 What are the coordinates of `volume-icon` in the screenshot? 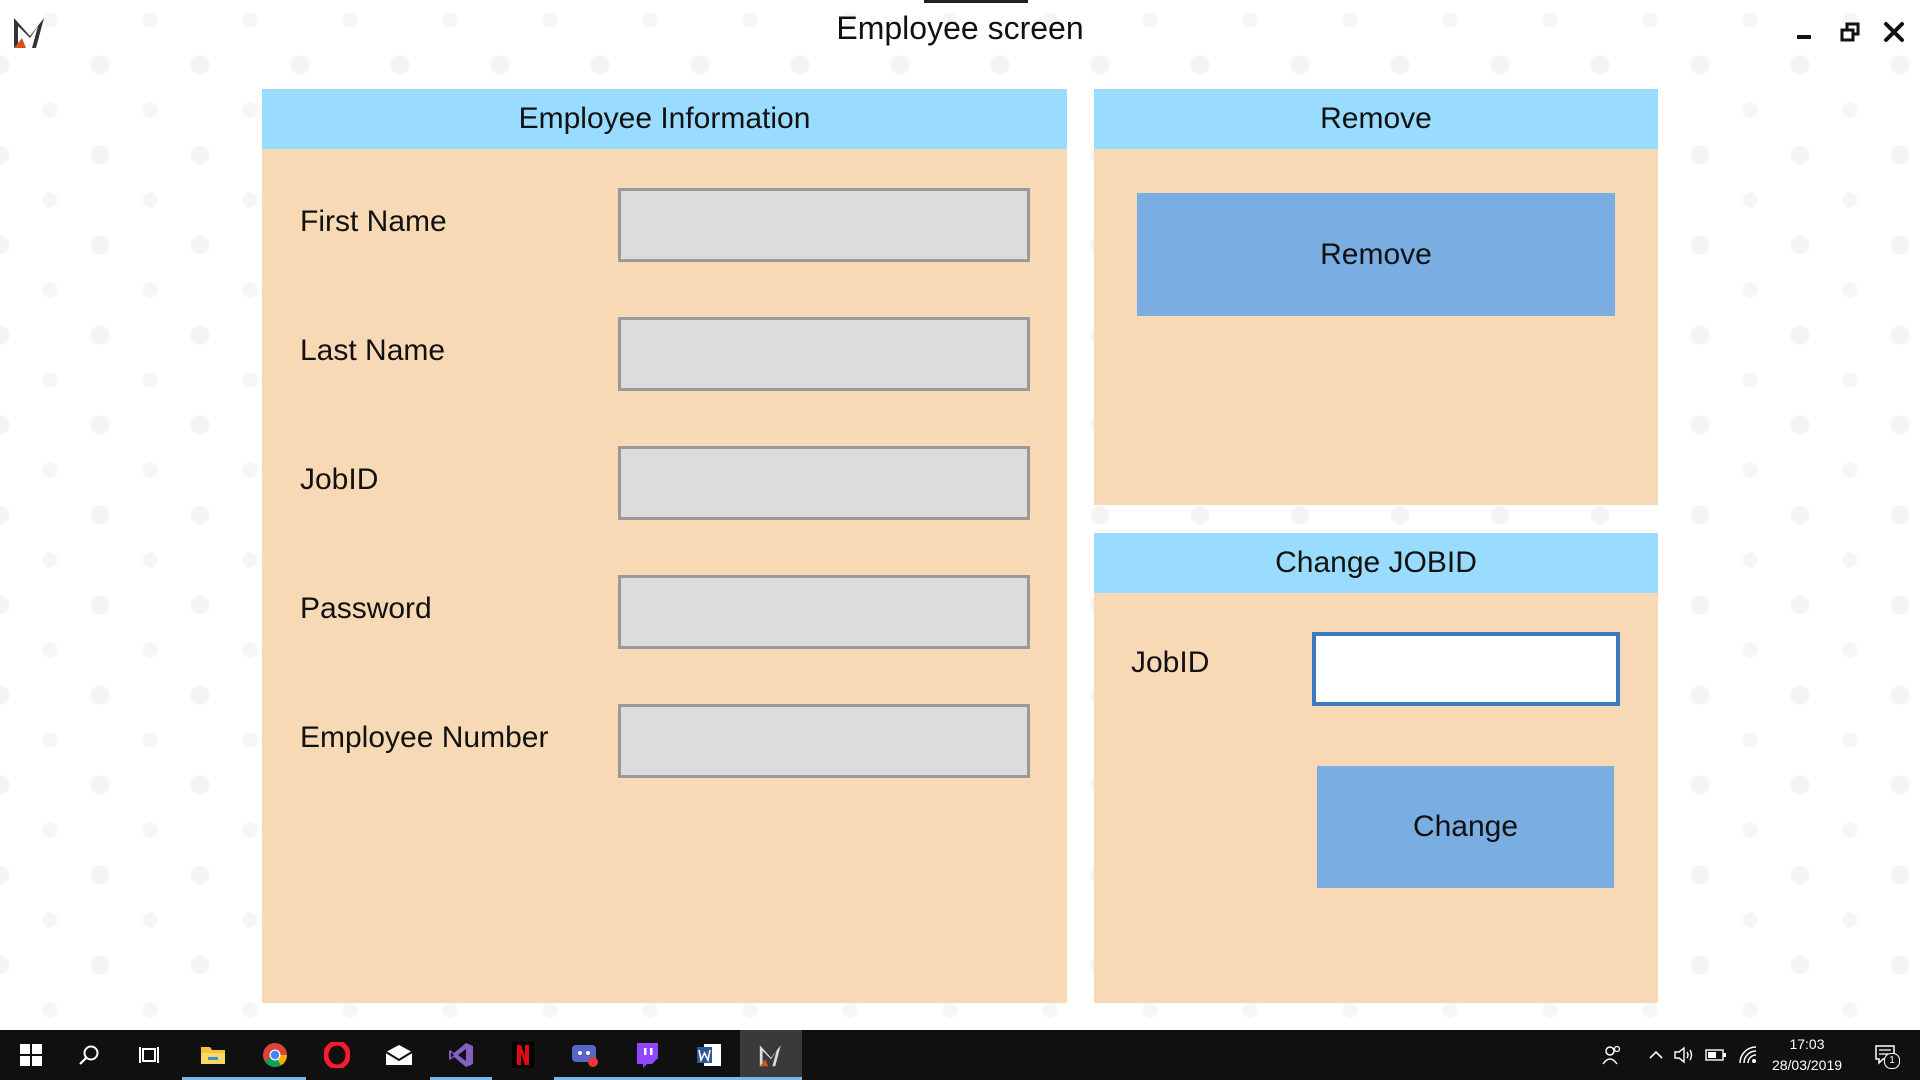 It's located at (1683, 1055).